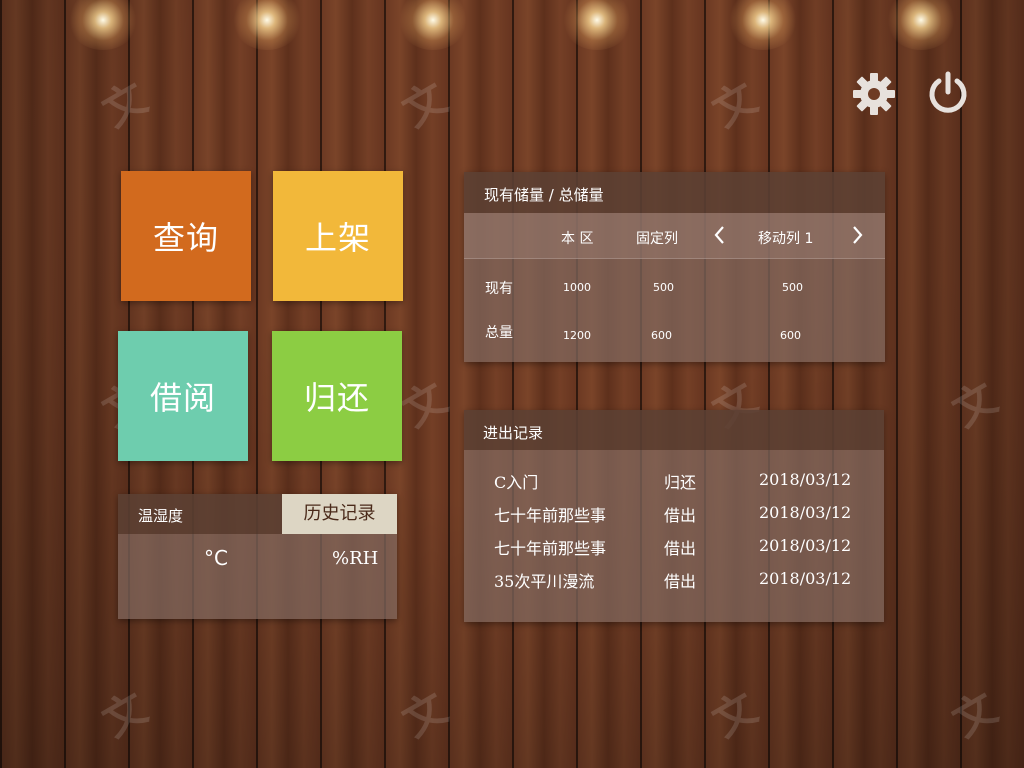 This screenshot has width=1024, height=768. I want to click on prev-column-button, so click(720, 235).